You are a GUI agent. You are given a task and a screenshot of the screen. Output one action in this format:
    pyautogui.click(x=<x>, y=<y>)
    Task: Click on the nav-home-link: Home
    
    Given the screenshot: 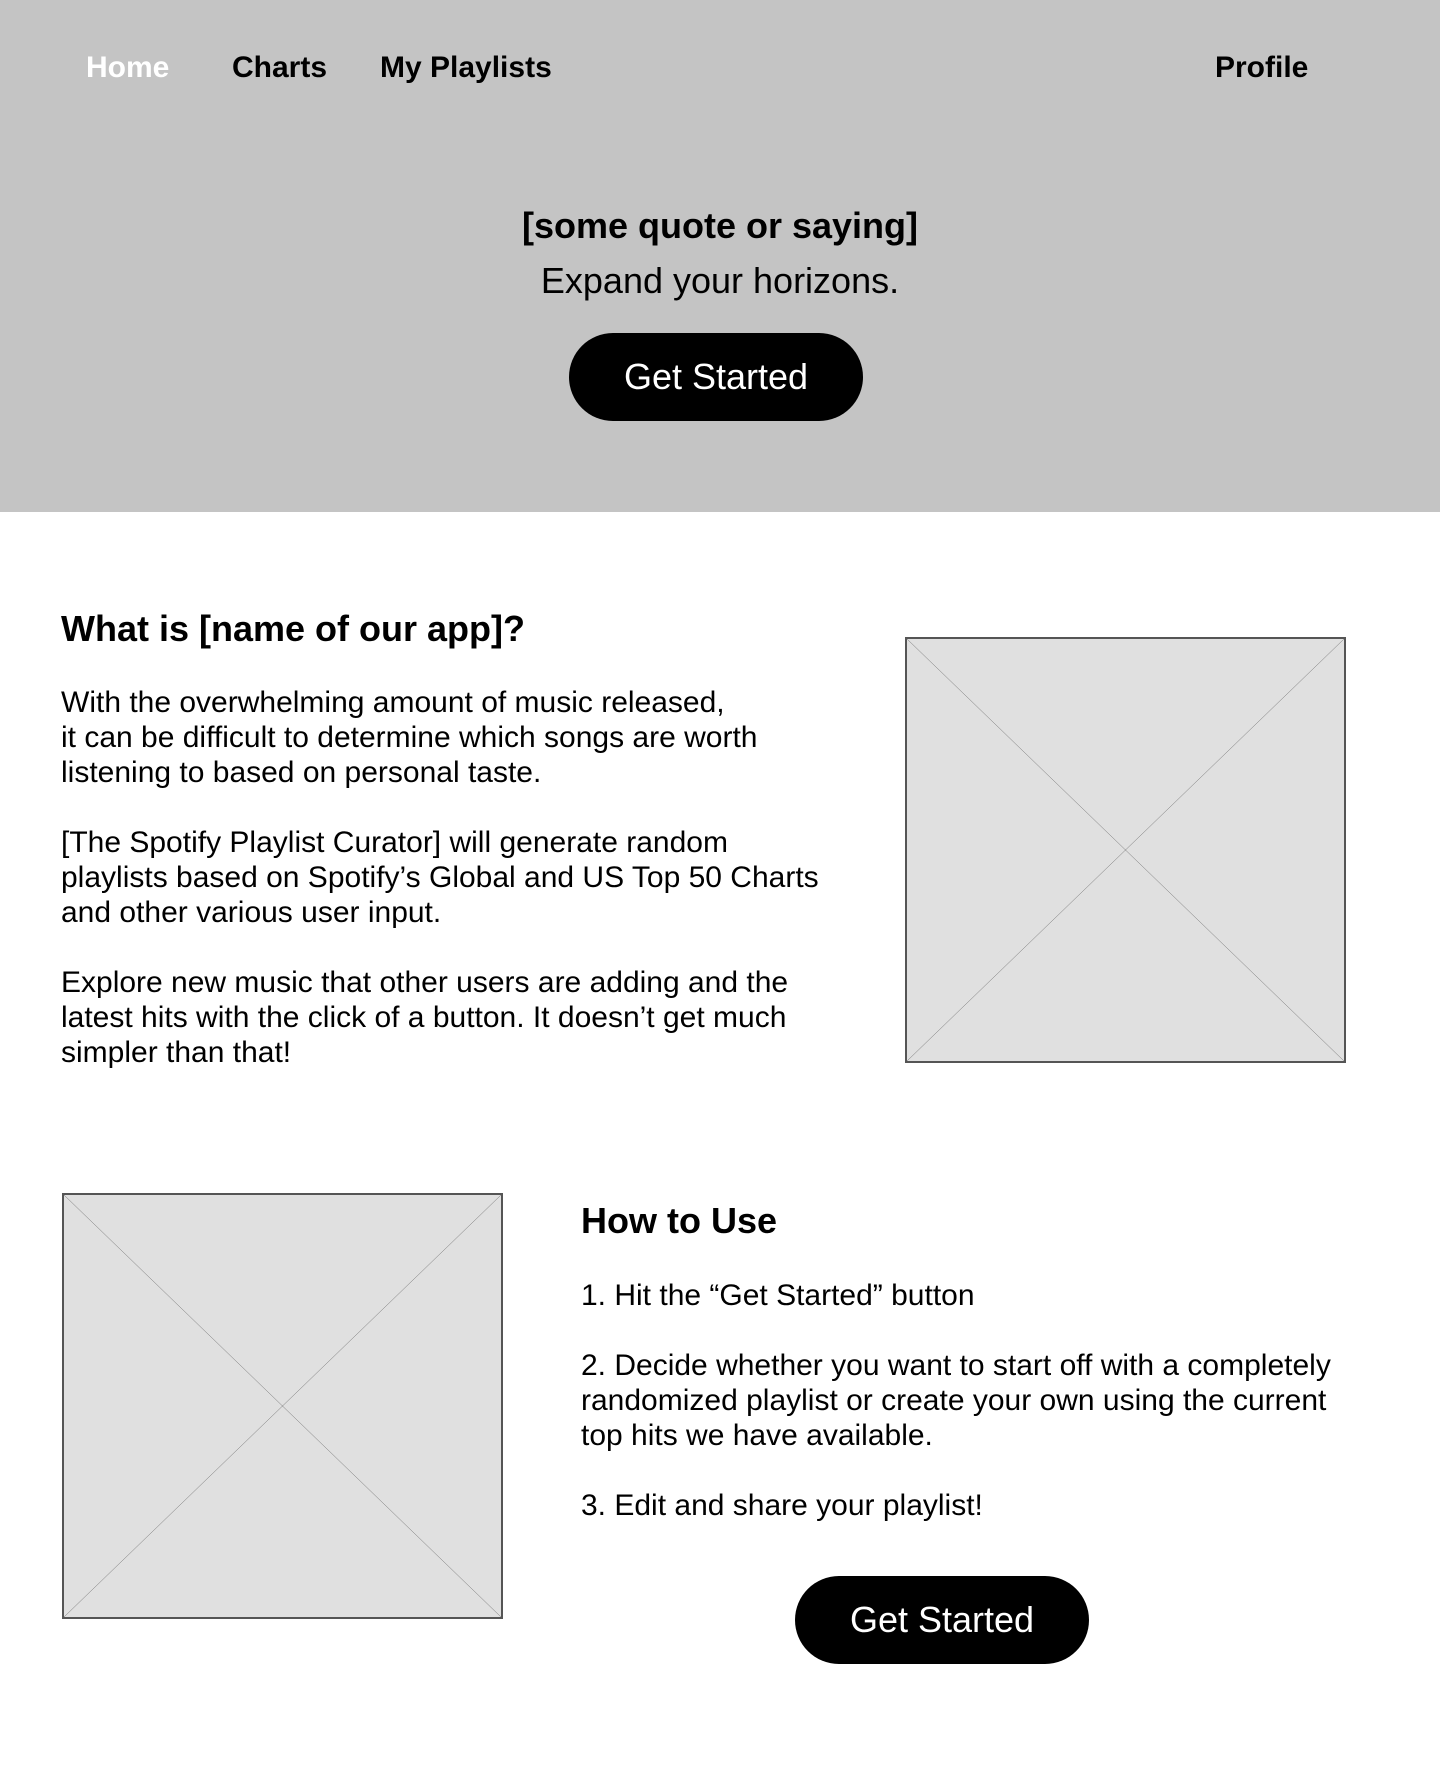 What is the action you would take?
    pyautogui.click(x=127, y=68)
    